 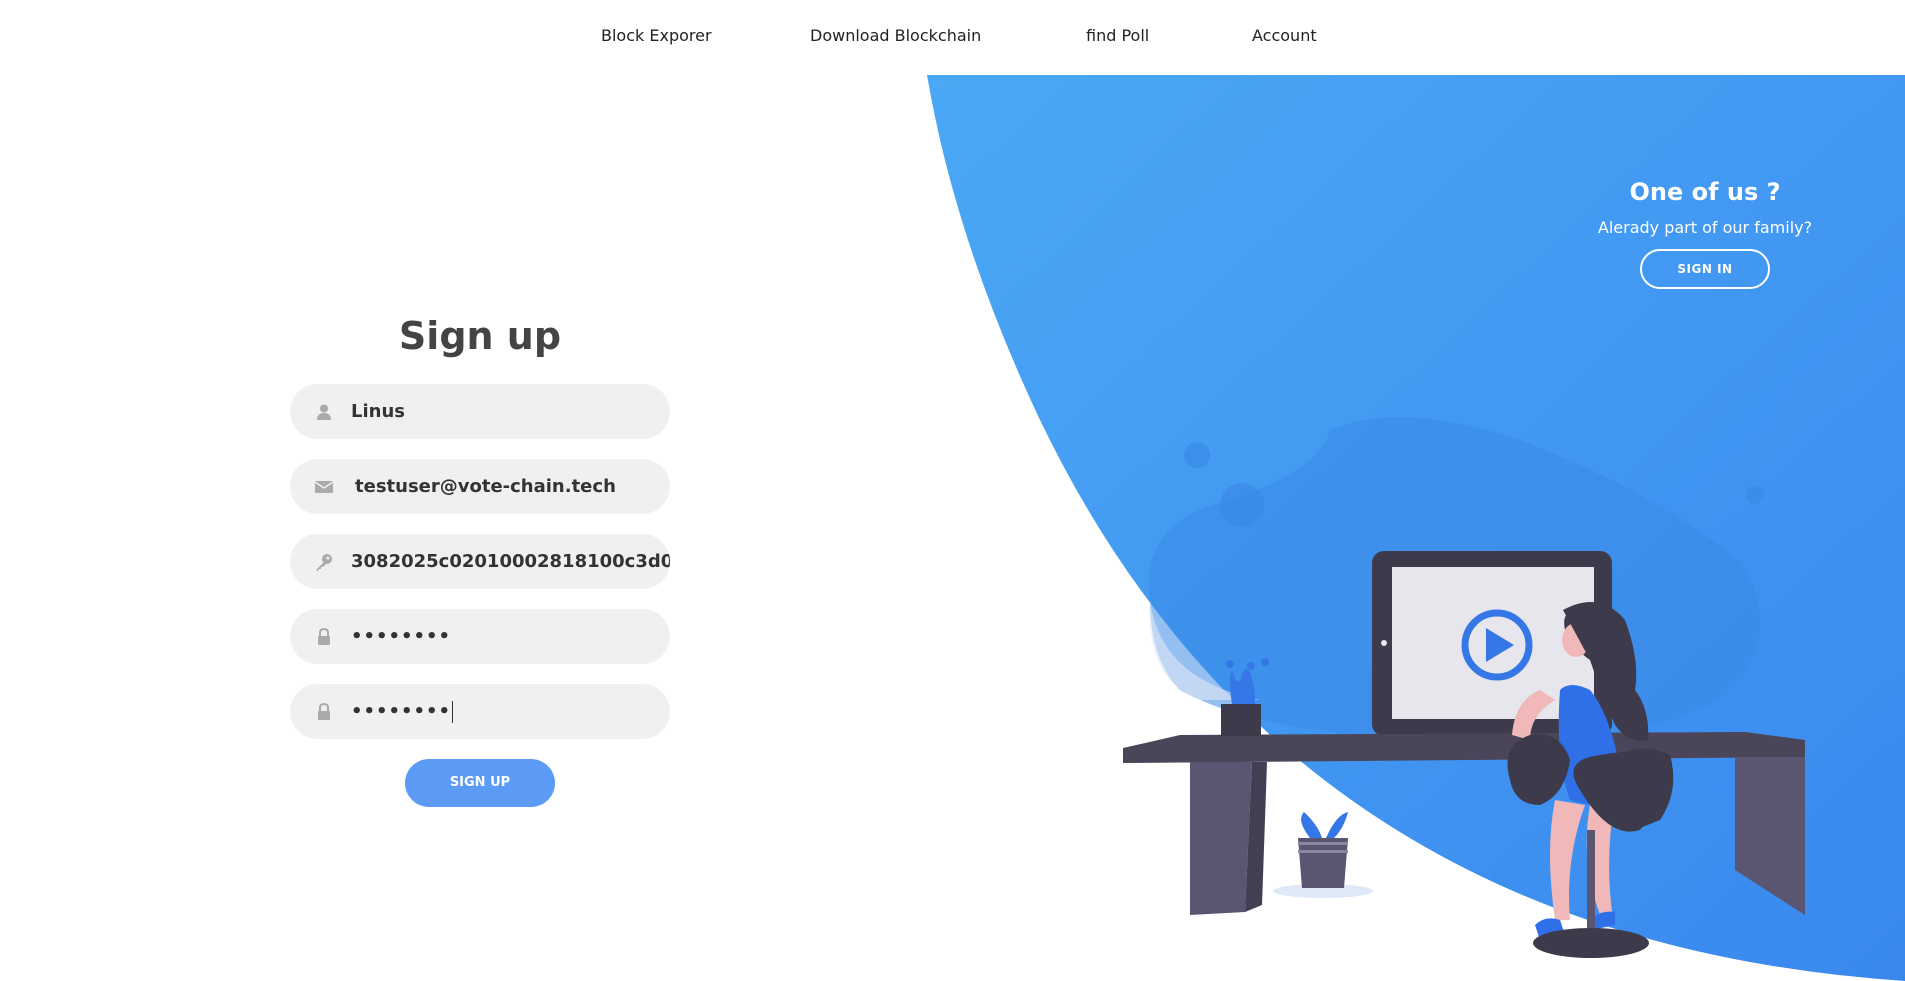 What do you see at coordinates (480, 336) in the screenshot?
I see `form-title: Sign up` at bounding box center [480, 336].